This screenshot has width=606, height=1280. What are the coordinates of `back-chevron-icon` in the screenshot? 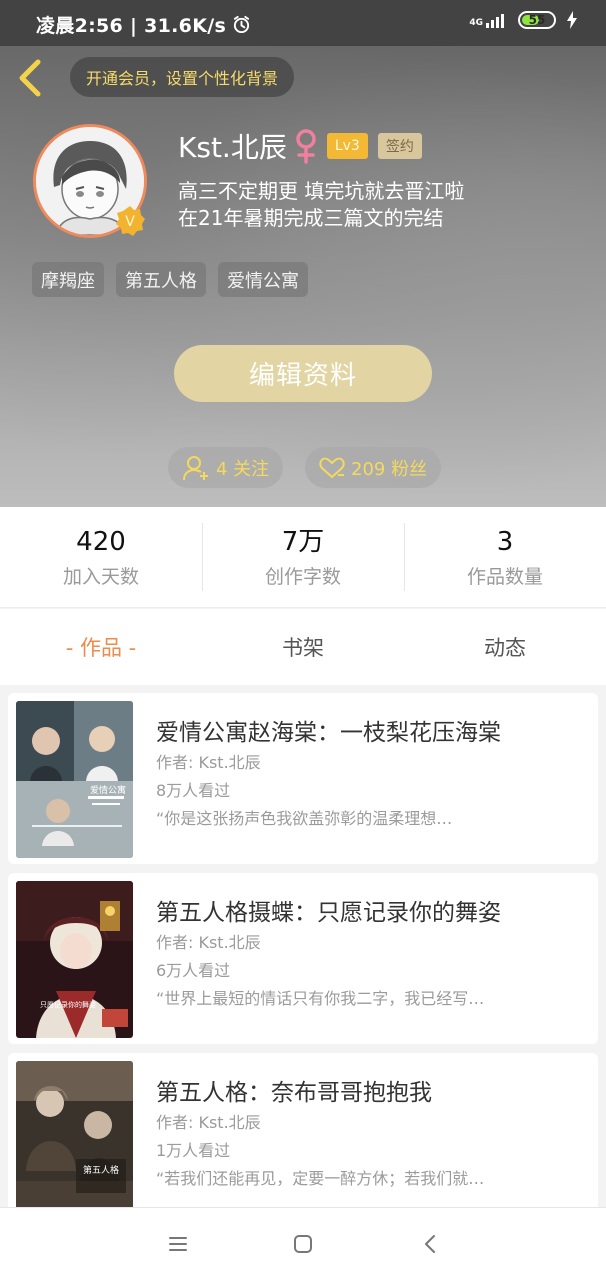 It's located at (431, 1244).